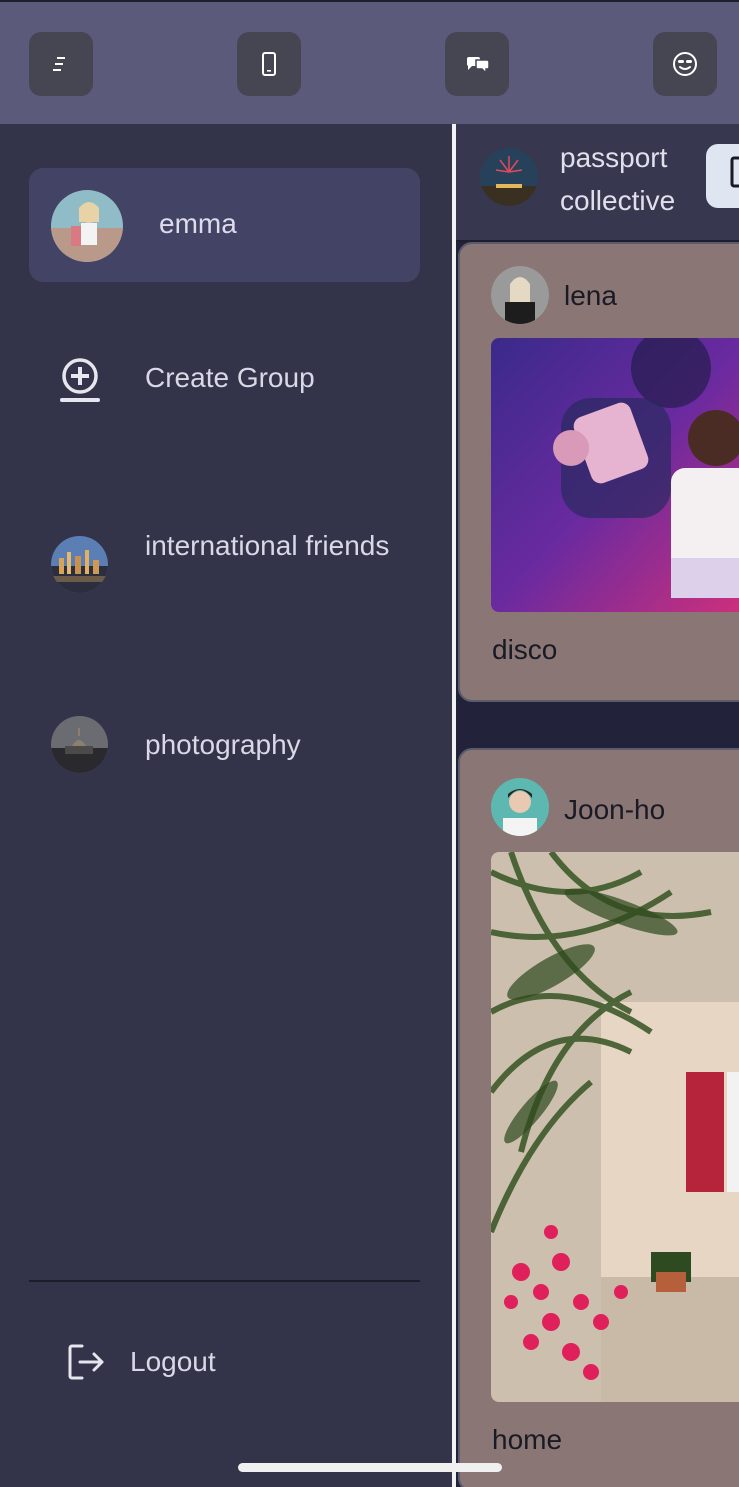 The image size is (739, 1487). Describe the element at coordinates (525, 649) in the screenshot. I see `post-caption: disco` at that location.